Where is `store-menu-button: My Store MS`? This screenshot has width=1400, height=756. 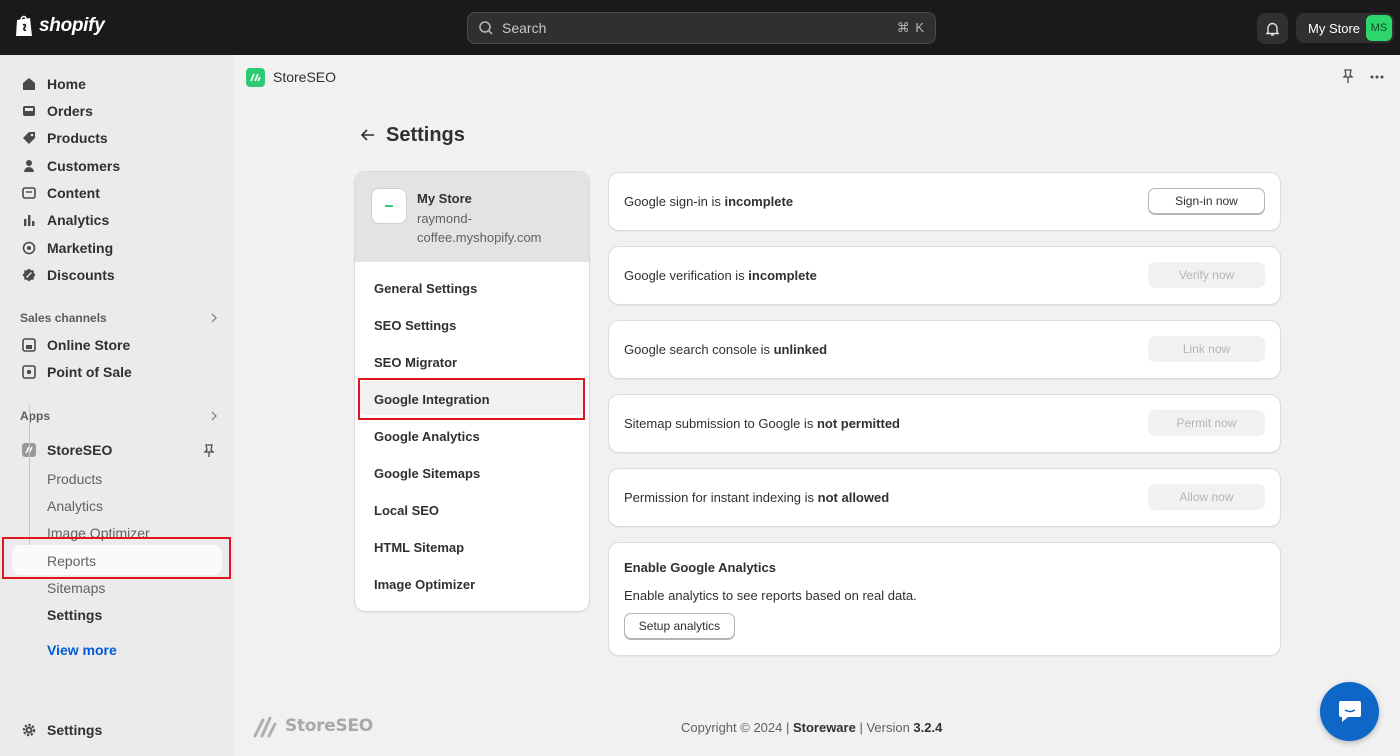
store-menu-button: My Store MS is located at coordinates (1345, 28).